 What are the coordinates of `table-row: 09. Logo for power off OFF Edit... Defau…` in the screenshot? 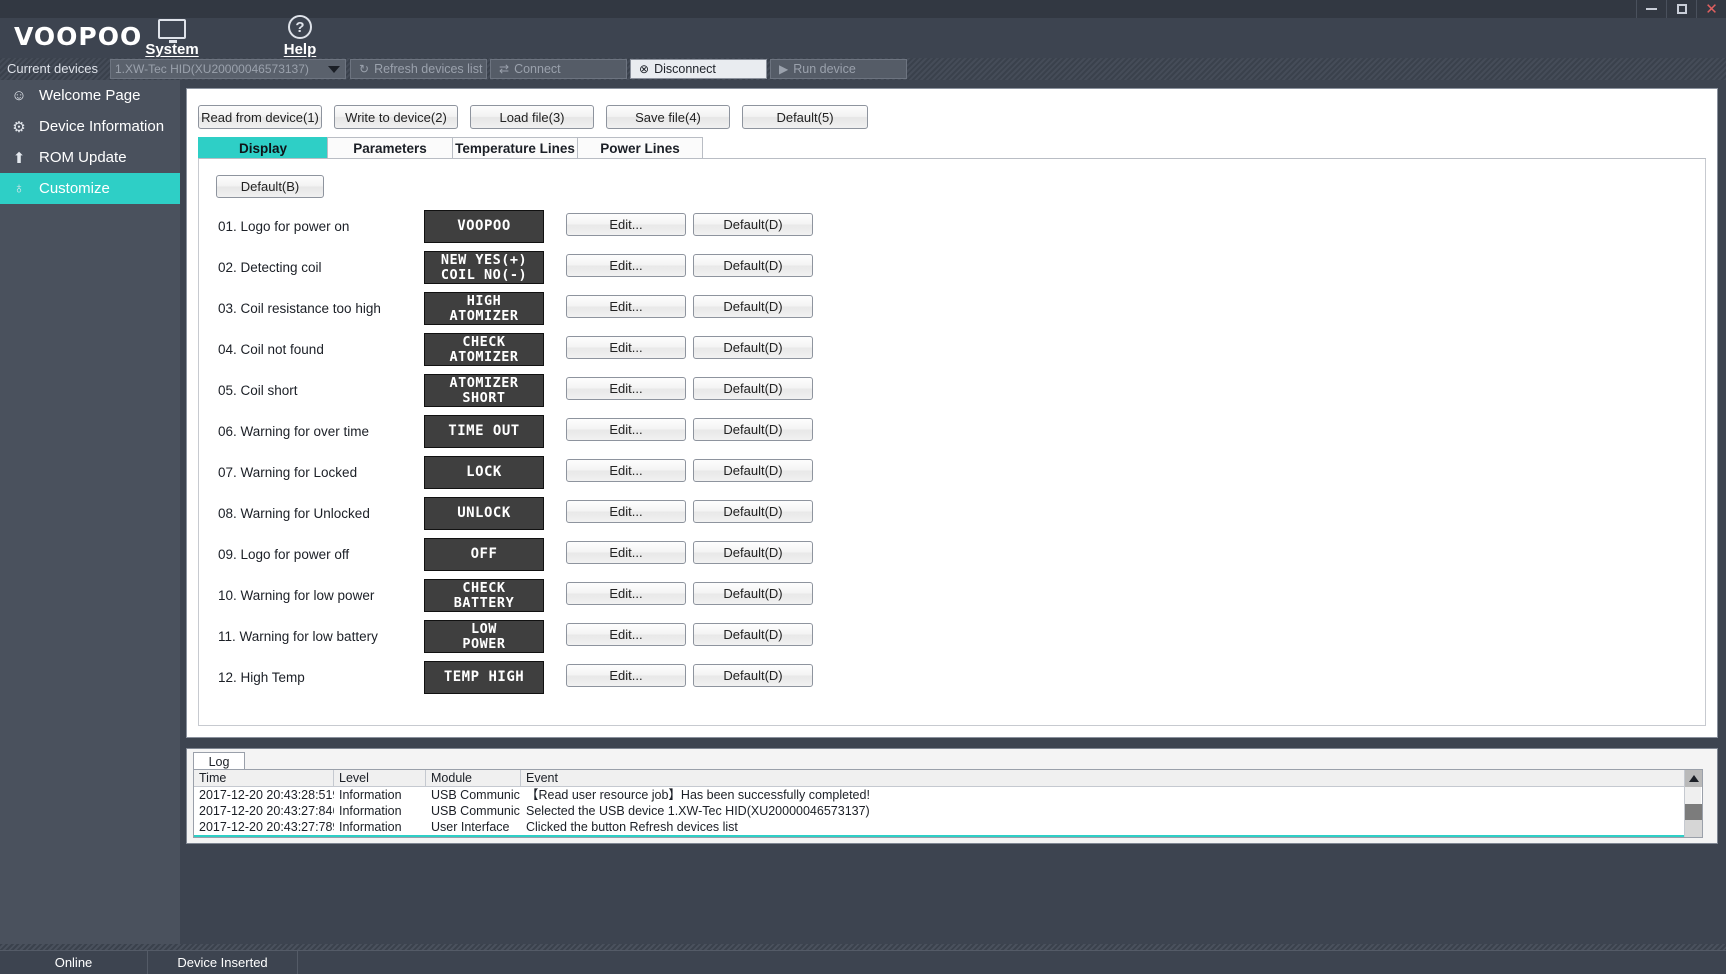 It's located at (952, 555).